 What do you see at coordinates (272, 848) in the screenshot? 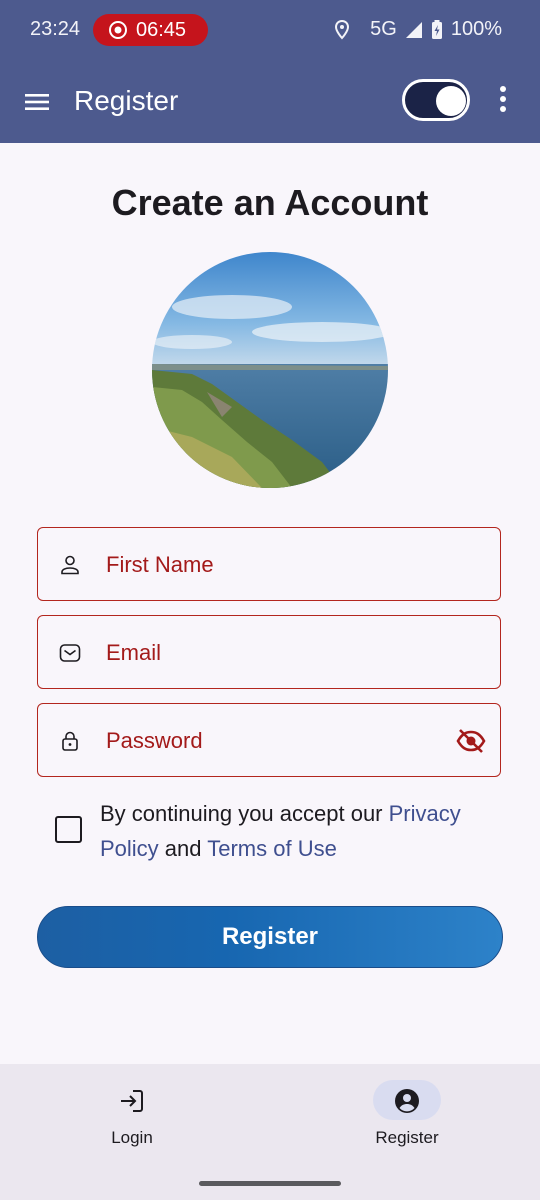
I see `terms-of-use-link: Terms of Use` at bounding box center [272, 848].